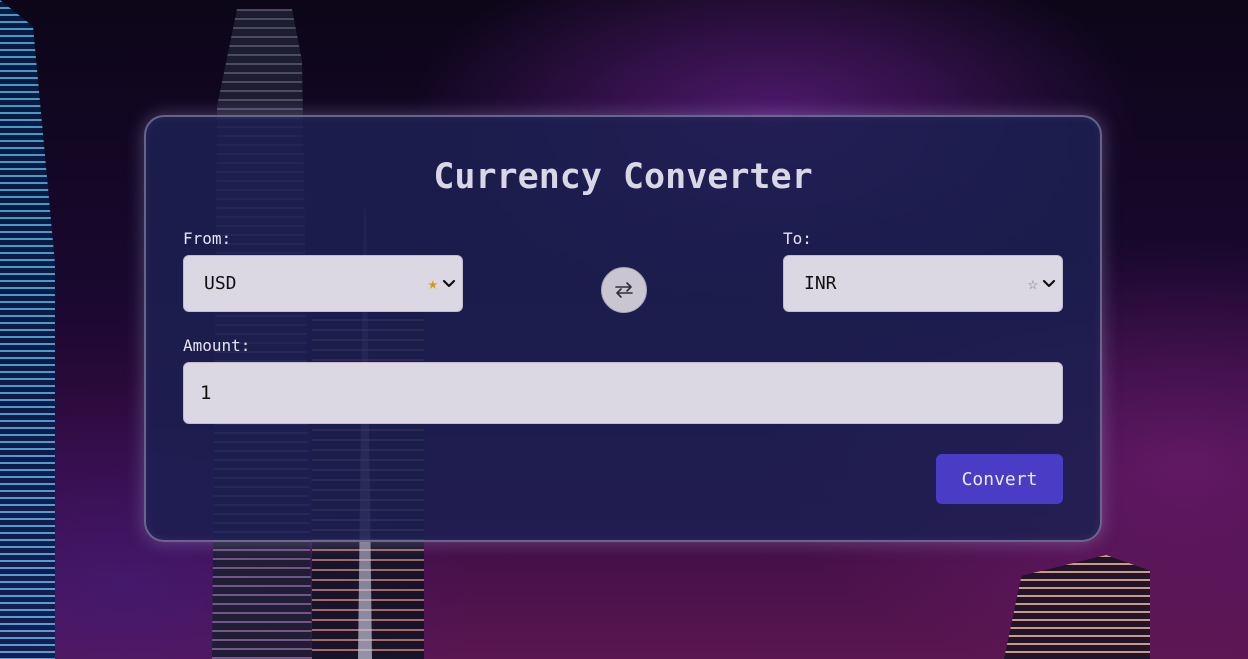 The width and height of the screenshot is (1248, 659). What do you see at coordinates (623, 177) in the screenshot?
I see `page-title: Currency Converter` at bounding box center [623, 177].